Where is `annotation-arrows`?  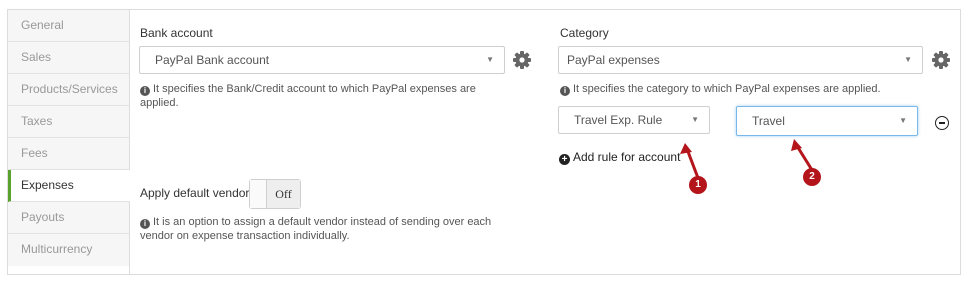 annotation-arrows is located at coordinates (747, 159).